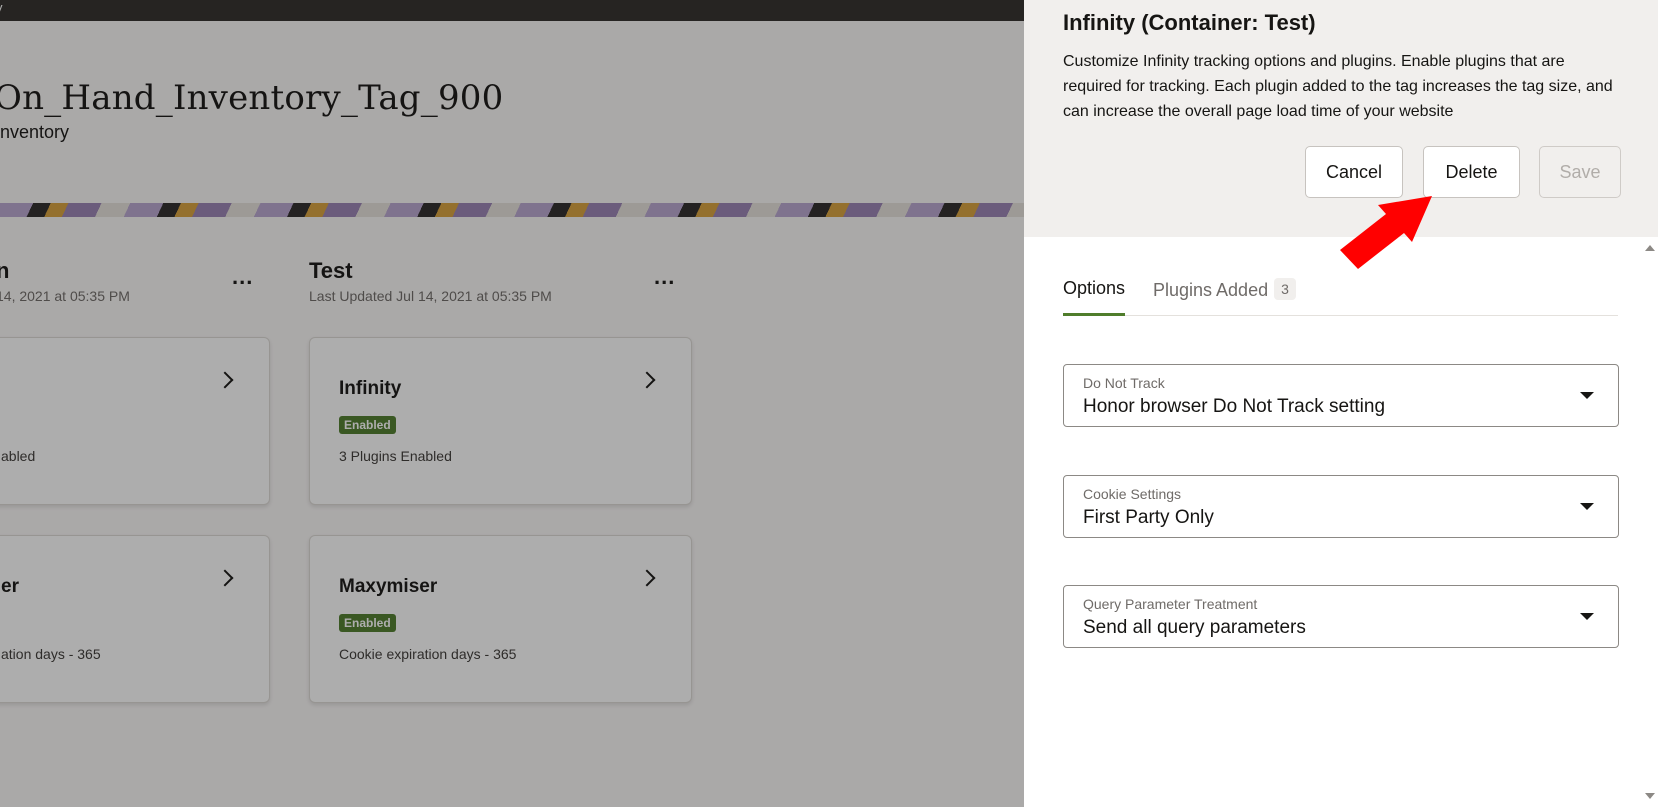  Describe the element at coordinates (1094, 288) in the screenshot. I see `tab-label: Options` at that location.